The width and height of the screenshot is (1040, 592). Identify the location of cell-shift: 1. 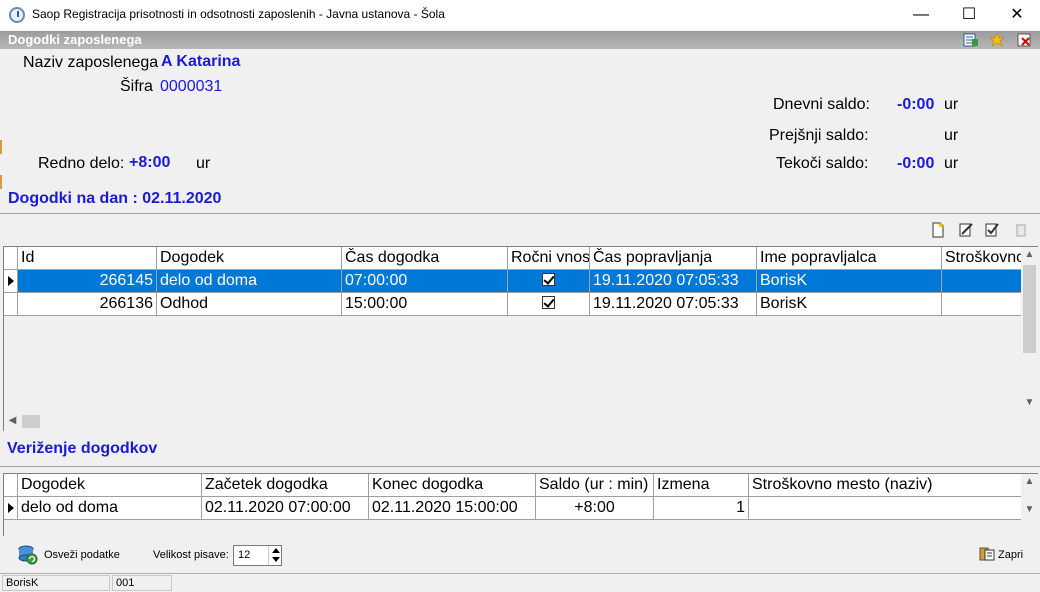
(701, 508).